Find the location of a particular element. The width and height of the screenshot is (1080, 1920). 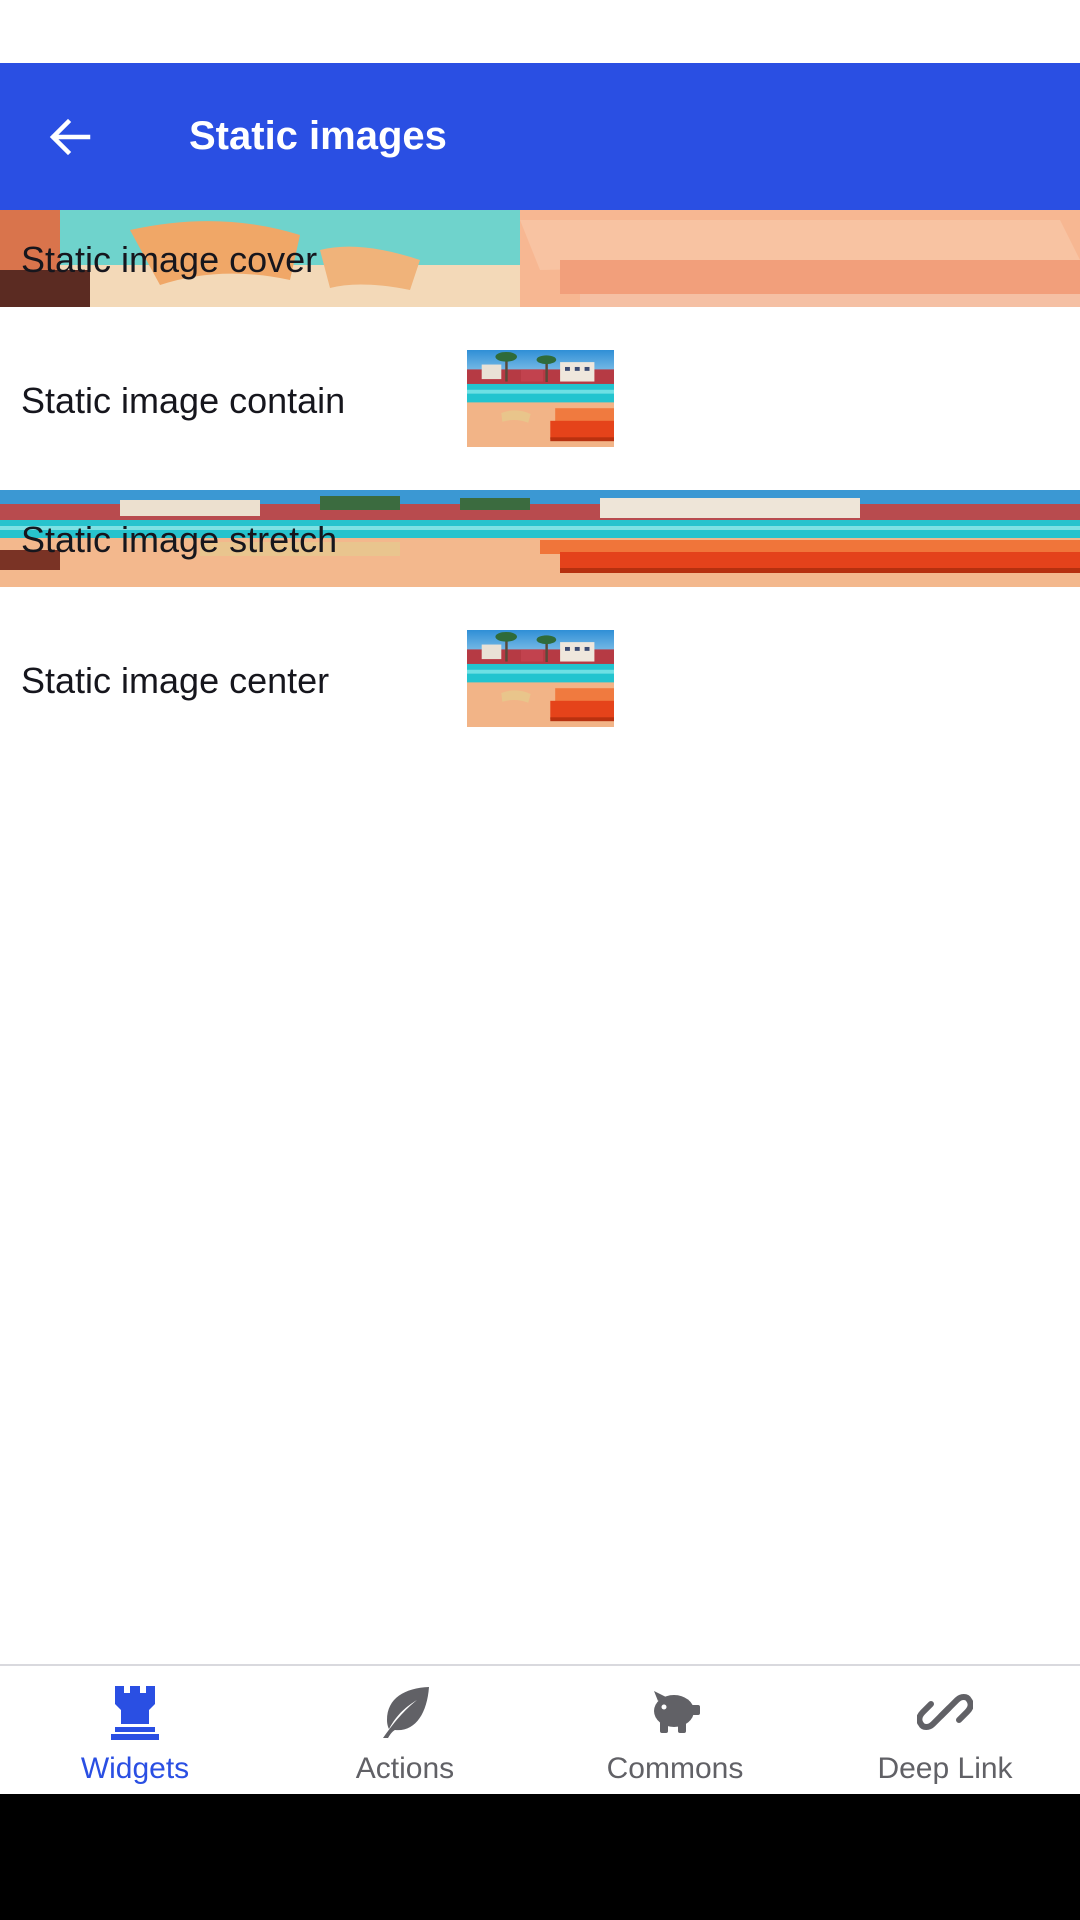

contain-image is located at coordinates (540, 398).